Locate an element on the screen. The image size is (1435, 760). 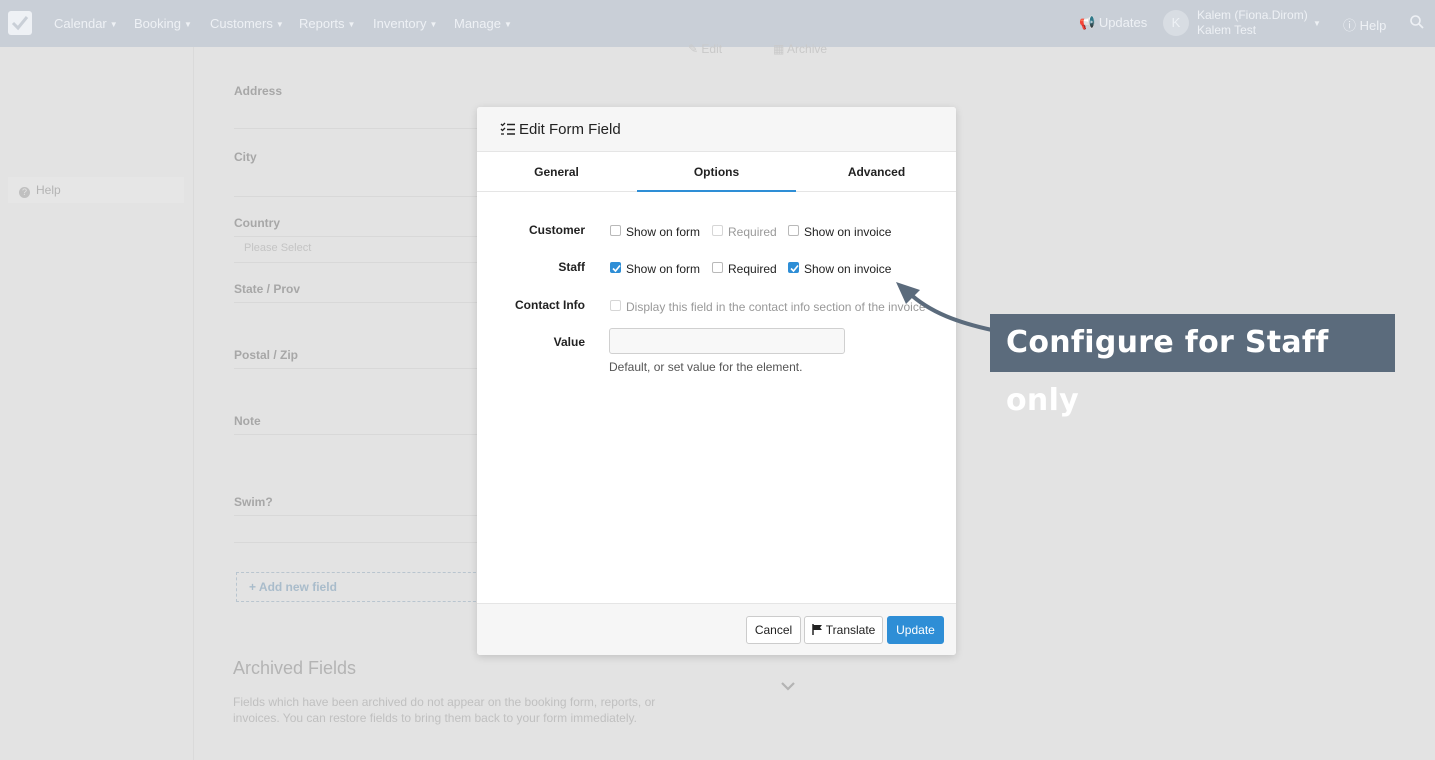
nav-reports: Reports ▼ is located at coordinates (327, 23).